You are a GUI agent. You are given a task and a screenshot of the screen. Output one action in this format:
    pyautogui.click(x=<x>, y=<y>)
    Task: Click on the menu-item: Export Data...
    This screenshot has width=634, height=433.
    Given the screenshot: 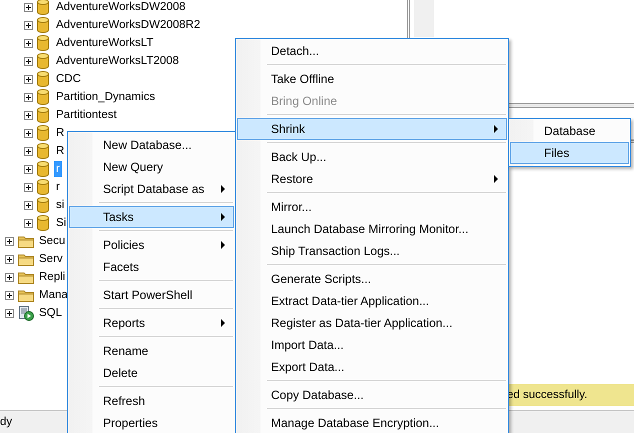 What is the action you would take?
    pyautogui.click(x=372, y=367)
    